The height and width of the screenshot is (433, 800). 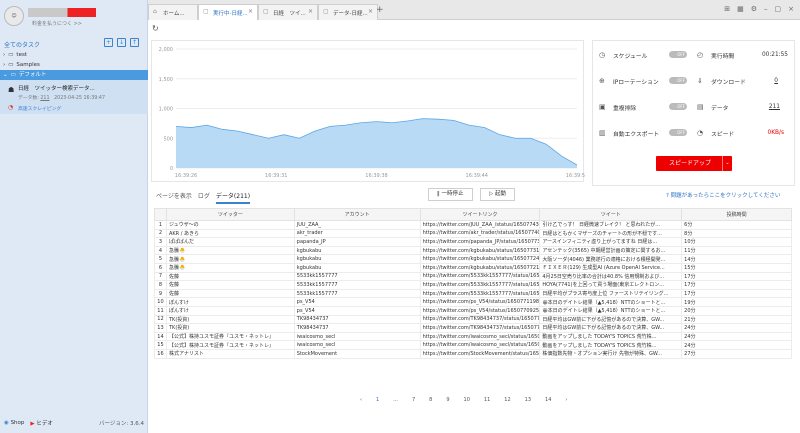 What do you see at coordinates (528, 400) in the screenshot?
I see `page-link: 13` at bounding box center [528, 400].